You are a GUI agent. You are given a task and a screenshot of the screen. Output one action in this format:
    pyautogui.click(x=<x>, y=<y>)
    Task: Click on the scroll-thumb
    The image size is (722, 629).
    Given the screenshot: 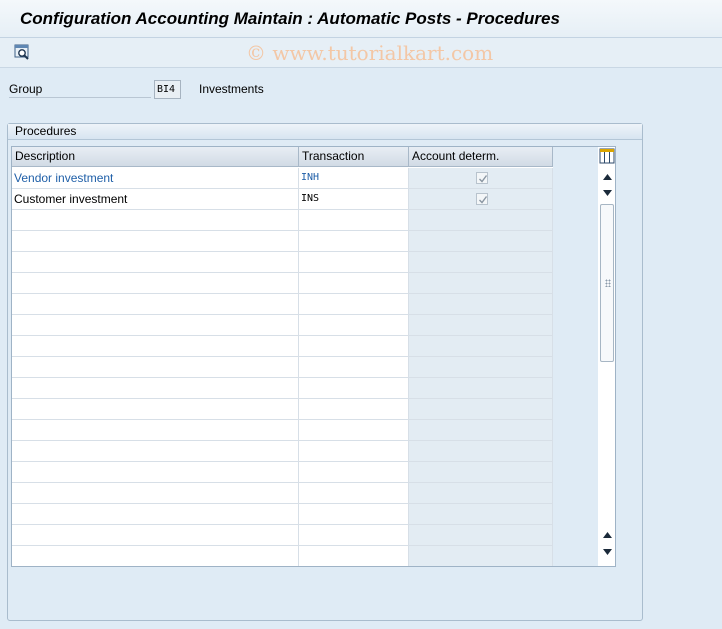 What is the action you would take?
    pyautogui.click(x=607, y=283)
    